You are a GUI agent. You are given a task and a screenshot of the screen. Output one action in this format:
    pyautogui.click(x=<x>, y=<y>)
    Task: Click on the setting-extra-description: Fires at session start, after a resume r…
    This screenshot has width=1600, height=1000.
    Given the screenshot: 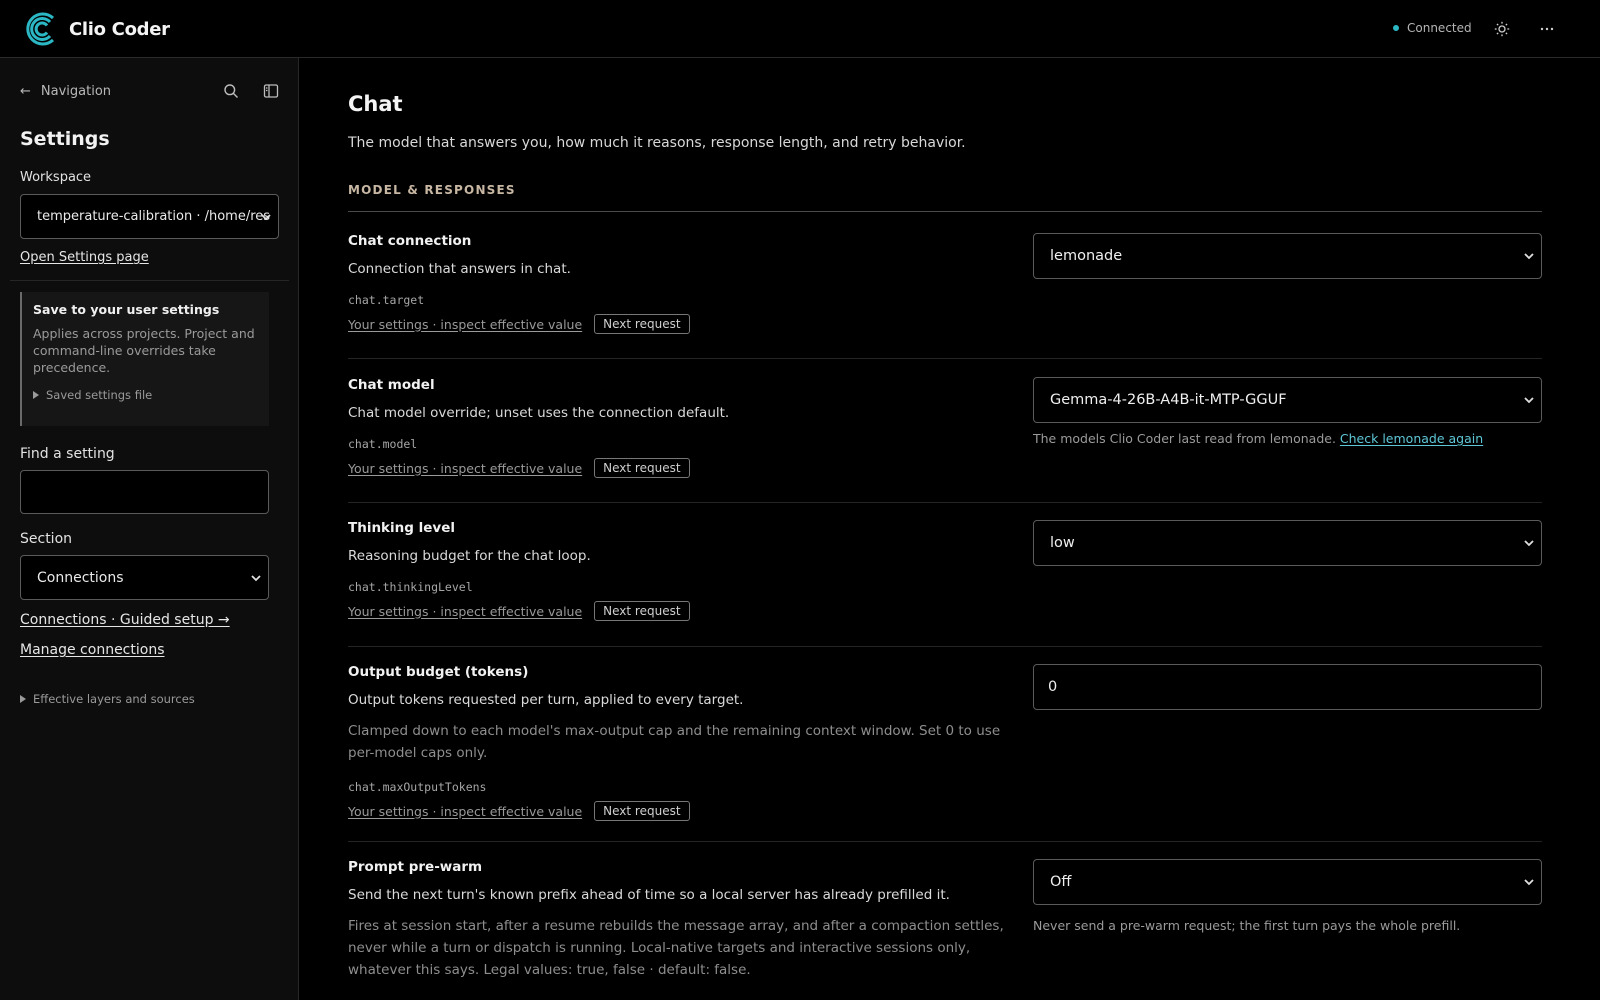 What is the action you would take?
    pyautogui.click(x=676, y=948)
    